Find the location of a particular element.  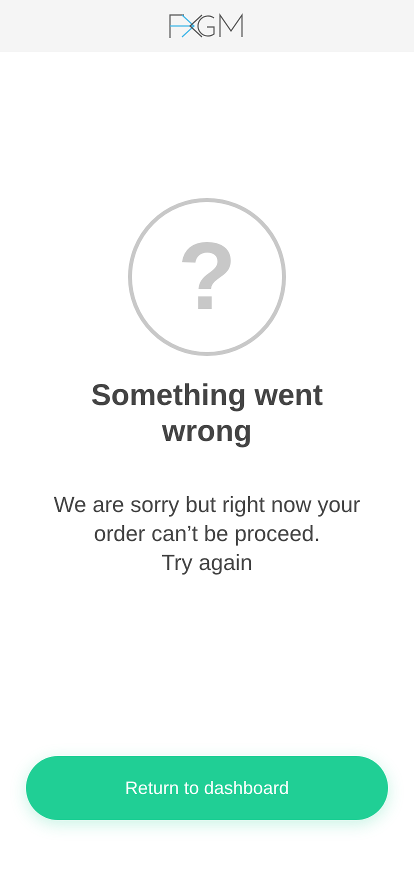

return-button: Return to dashboard is located at coordinates (207, 788).